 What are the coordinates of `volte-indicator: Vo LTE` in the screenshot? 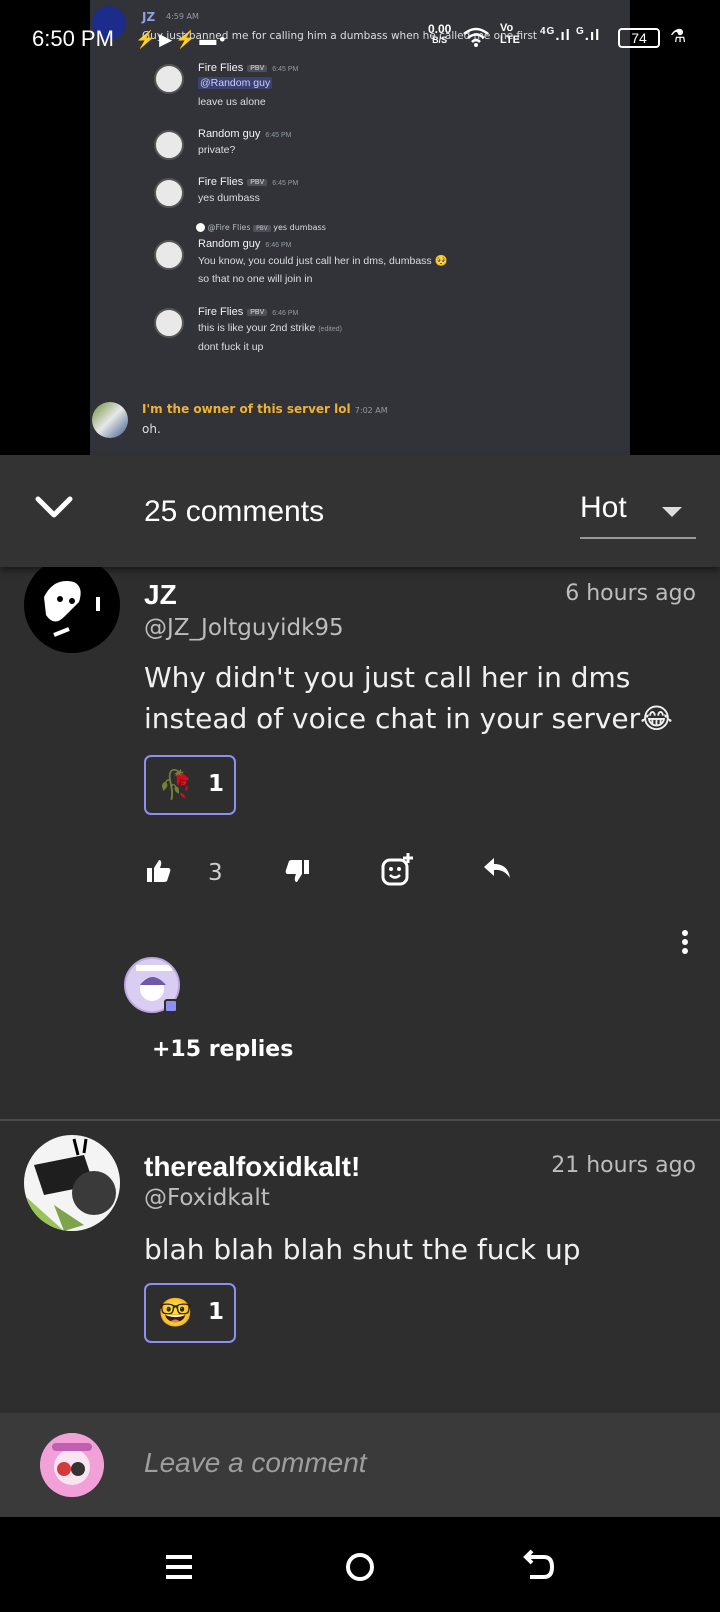 It's located at (510, 34).